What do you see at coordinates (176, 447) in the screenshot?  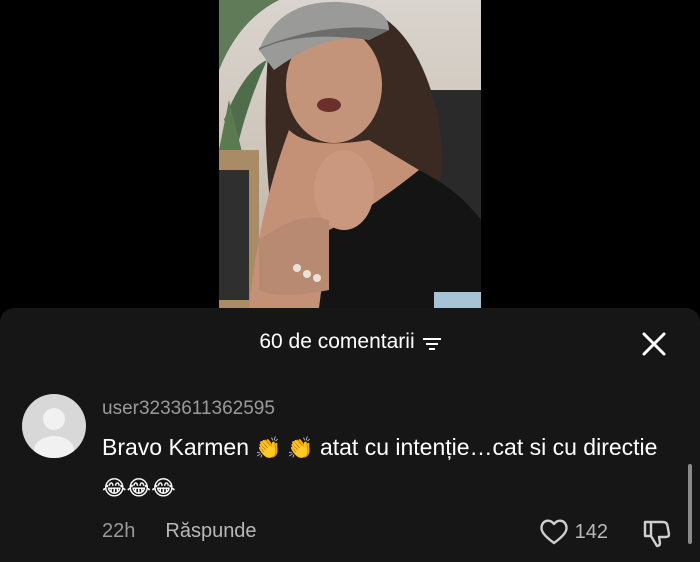 I see `comment-text-part1: Bravo Karmen` at bounding box center [176, 447].